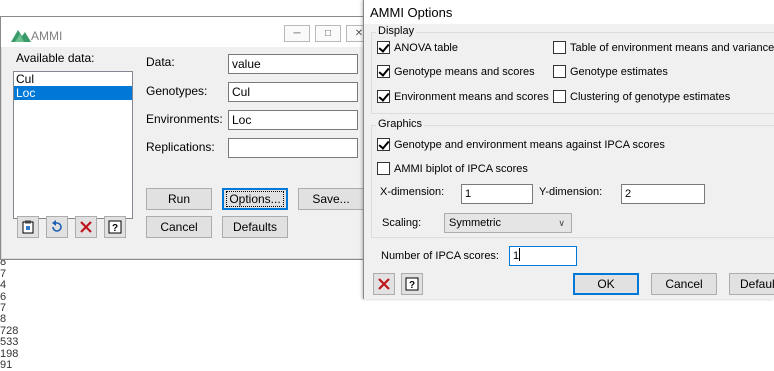 The width and height of the screenshot is (774, 371). I want to click on options-cancel-button: Cancel, so click(684, 284).